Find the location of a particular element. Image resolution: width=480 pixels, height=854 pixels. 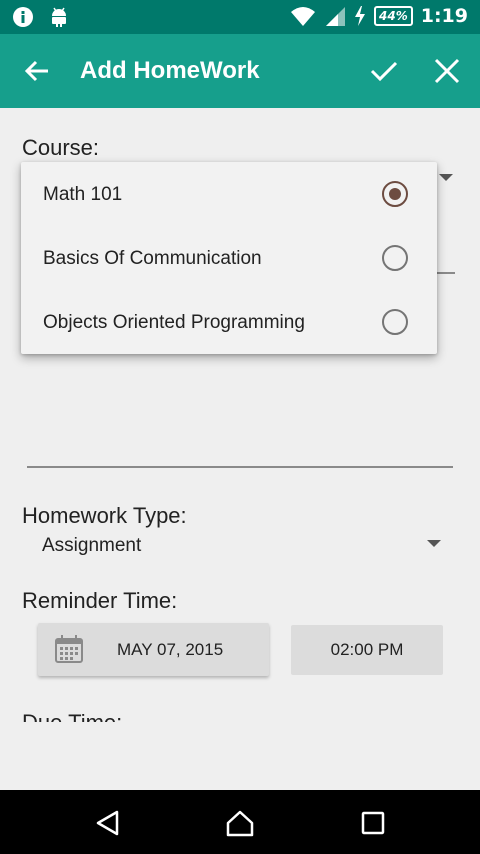

reminder-date-text: MAY 07, 2015 is located at coordinates (170, 649).